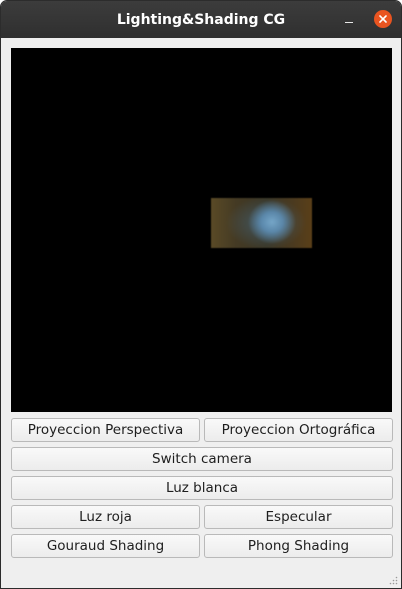 This screenshot has width=402, height=589. Describe the element at coordinates (202, 488) in the screenshot. I see `white-light-button: Luz blanca` at that location.